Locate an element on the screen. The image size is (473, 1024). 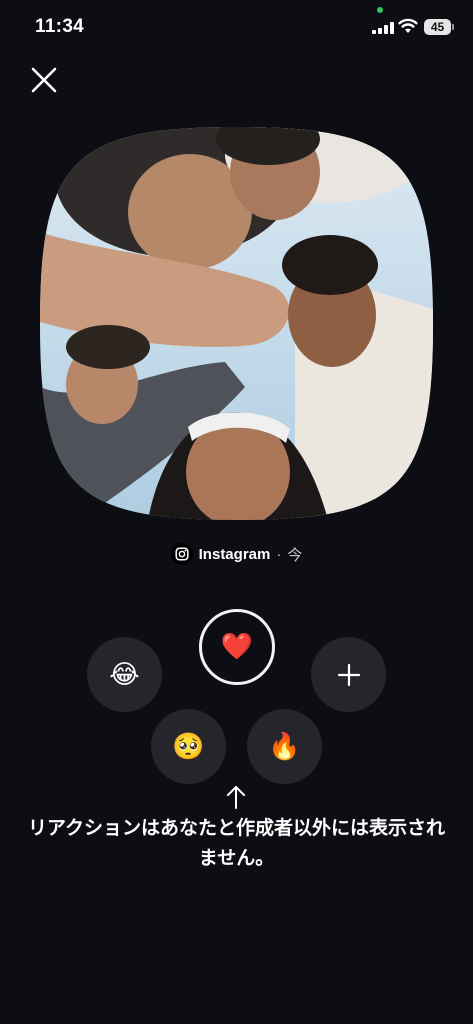
reaction-laugh-button: 😂 is located at coordinates (124, 674).